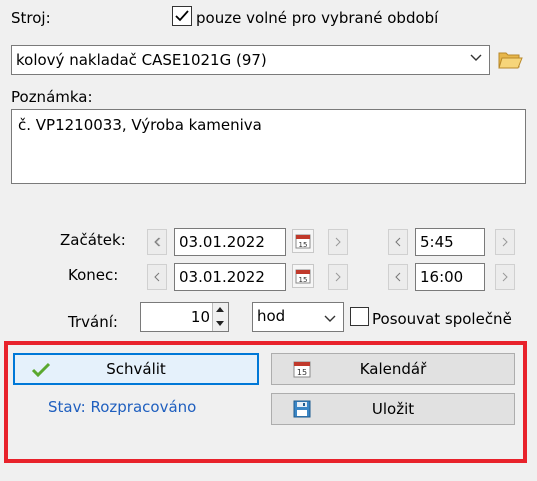  Describe the element at coordinates (222, 277) in the screenshot. I see `end-date-value: 03.01.2022` at that location.